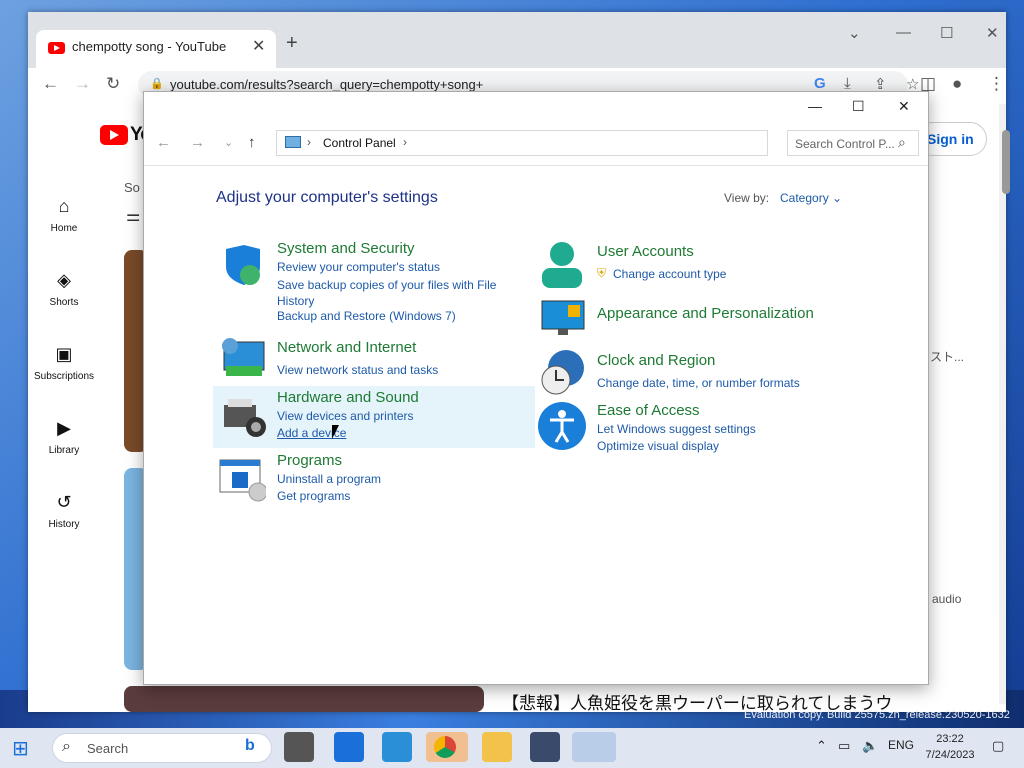  I want to click on user-accounts-icon, so click(562, 264).